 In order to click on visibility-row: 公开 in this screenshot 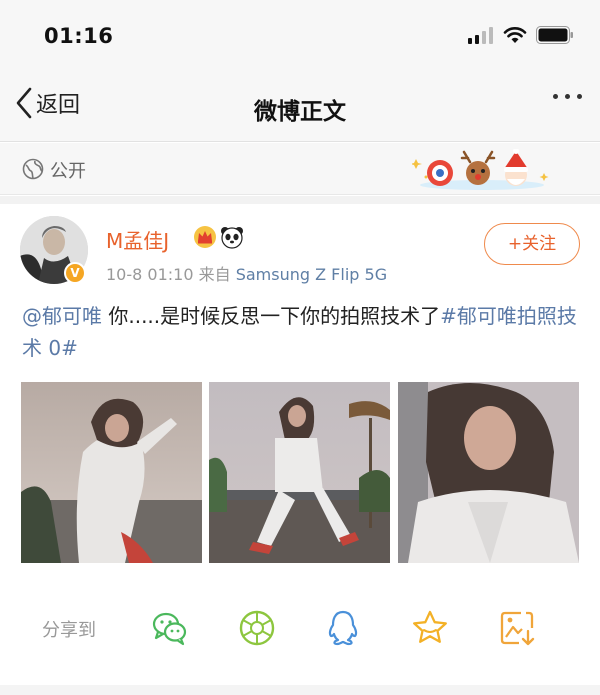, I will do `click(300, 169)`.